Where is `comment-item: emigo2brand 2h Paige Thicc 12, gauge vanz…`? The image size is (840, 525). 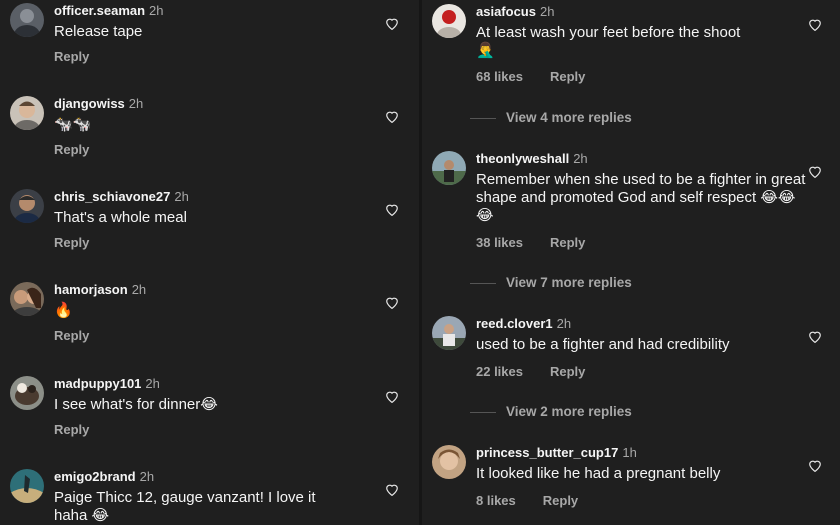
comment-item: emigo2brand 2h Paige Thicc 12, gauge vanz… is located at coordinates (209, 497).